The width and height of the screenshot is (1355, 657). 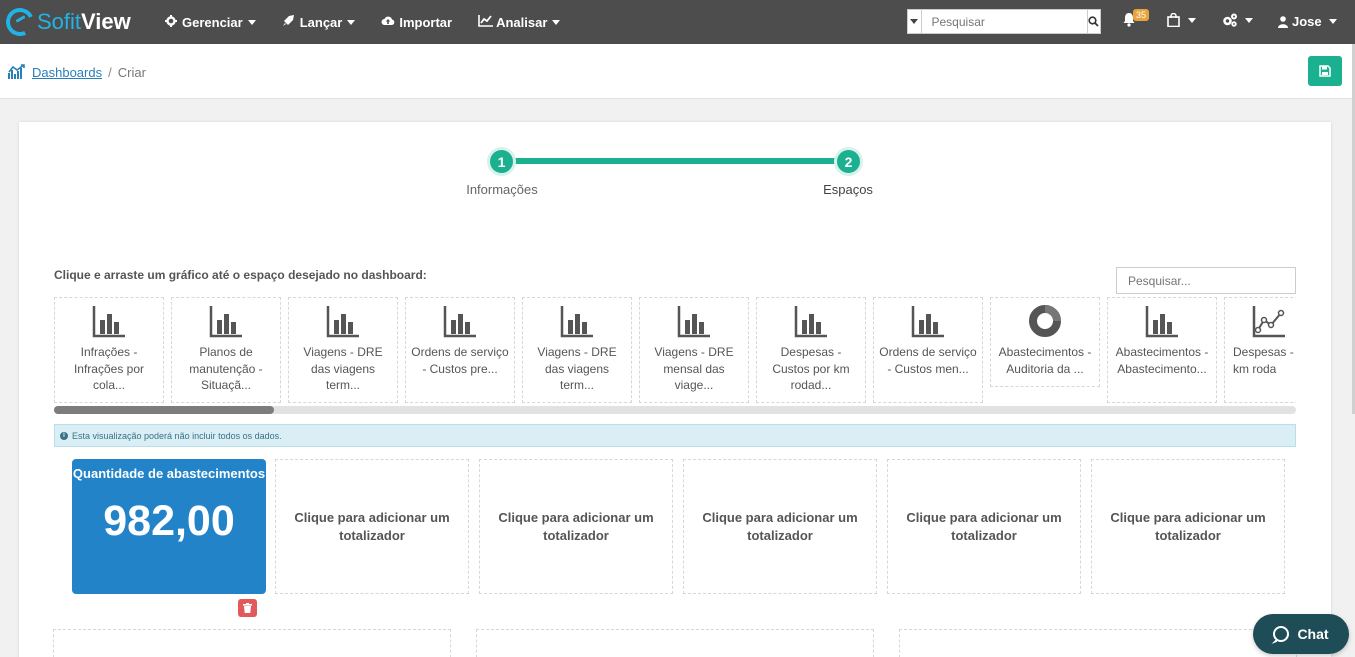 I want to click on step-2-dot: 2, so click(x=848, y=161).